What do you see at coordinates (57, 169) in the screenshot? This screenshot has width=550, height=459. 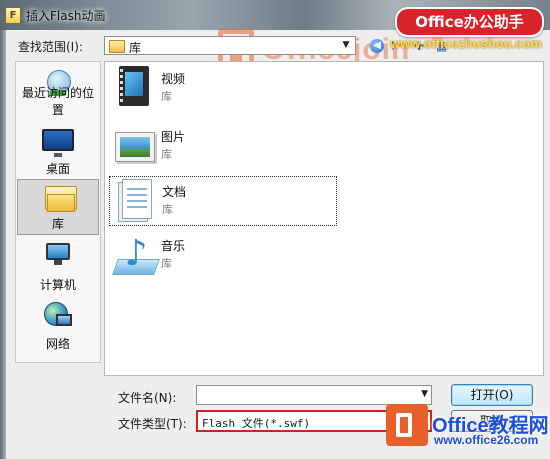 I see `place-label: 桌面` at bounding box center [57, 169].